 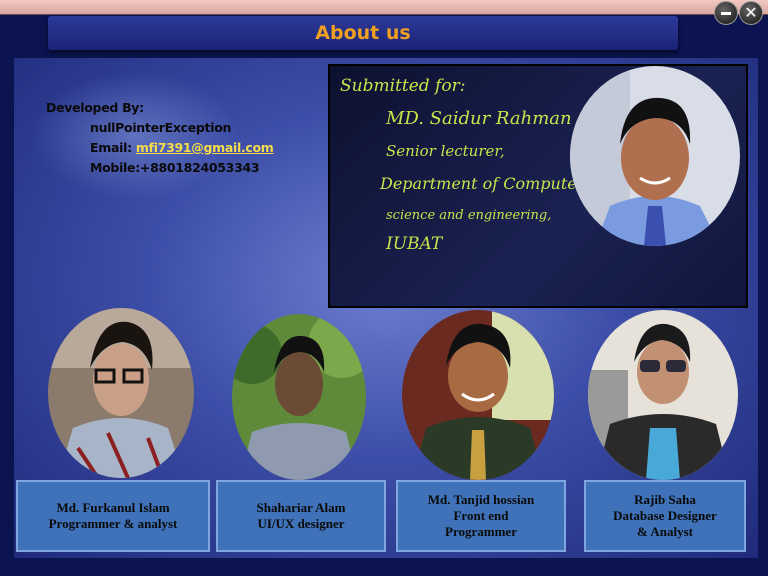 I want to click on team-caption-3: Md. Tanjid hossian Front end Programmer, so click(x=481, y=516).